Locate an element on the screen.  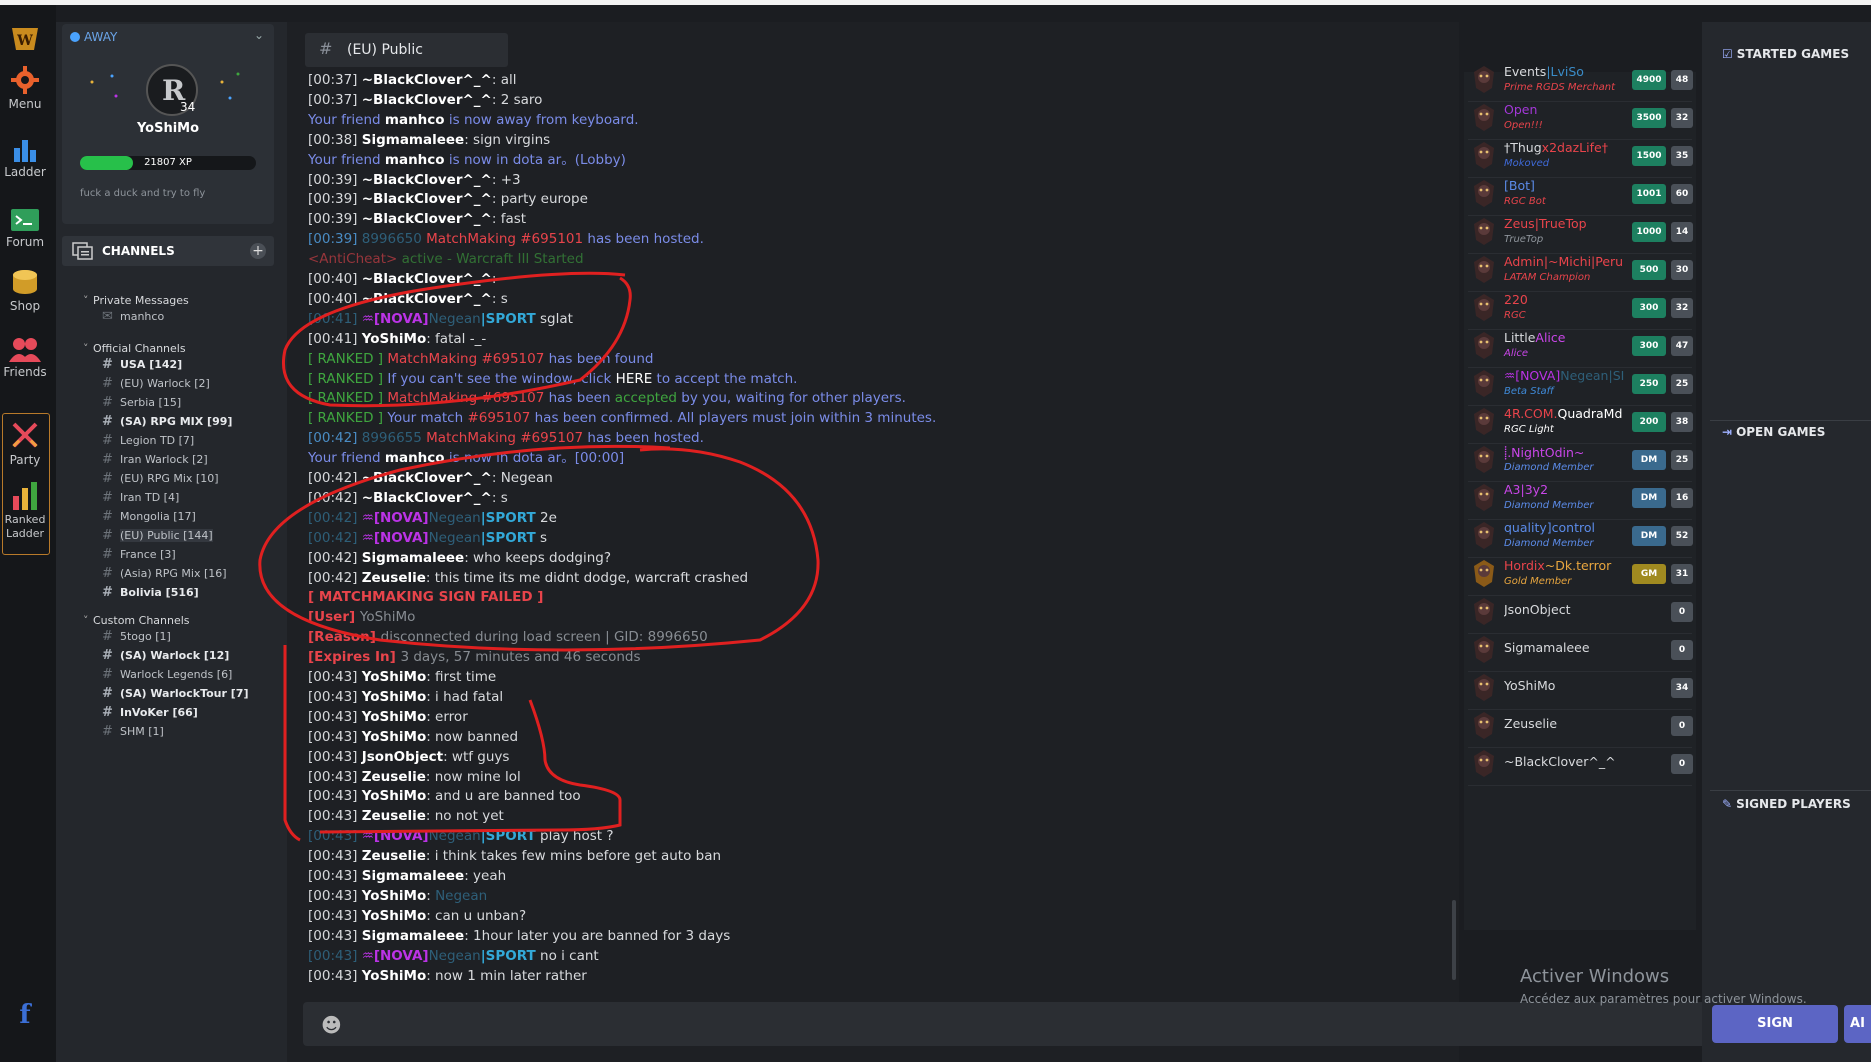
ladder-nav: Ladder is located at coordinates (25, 157).